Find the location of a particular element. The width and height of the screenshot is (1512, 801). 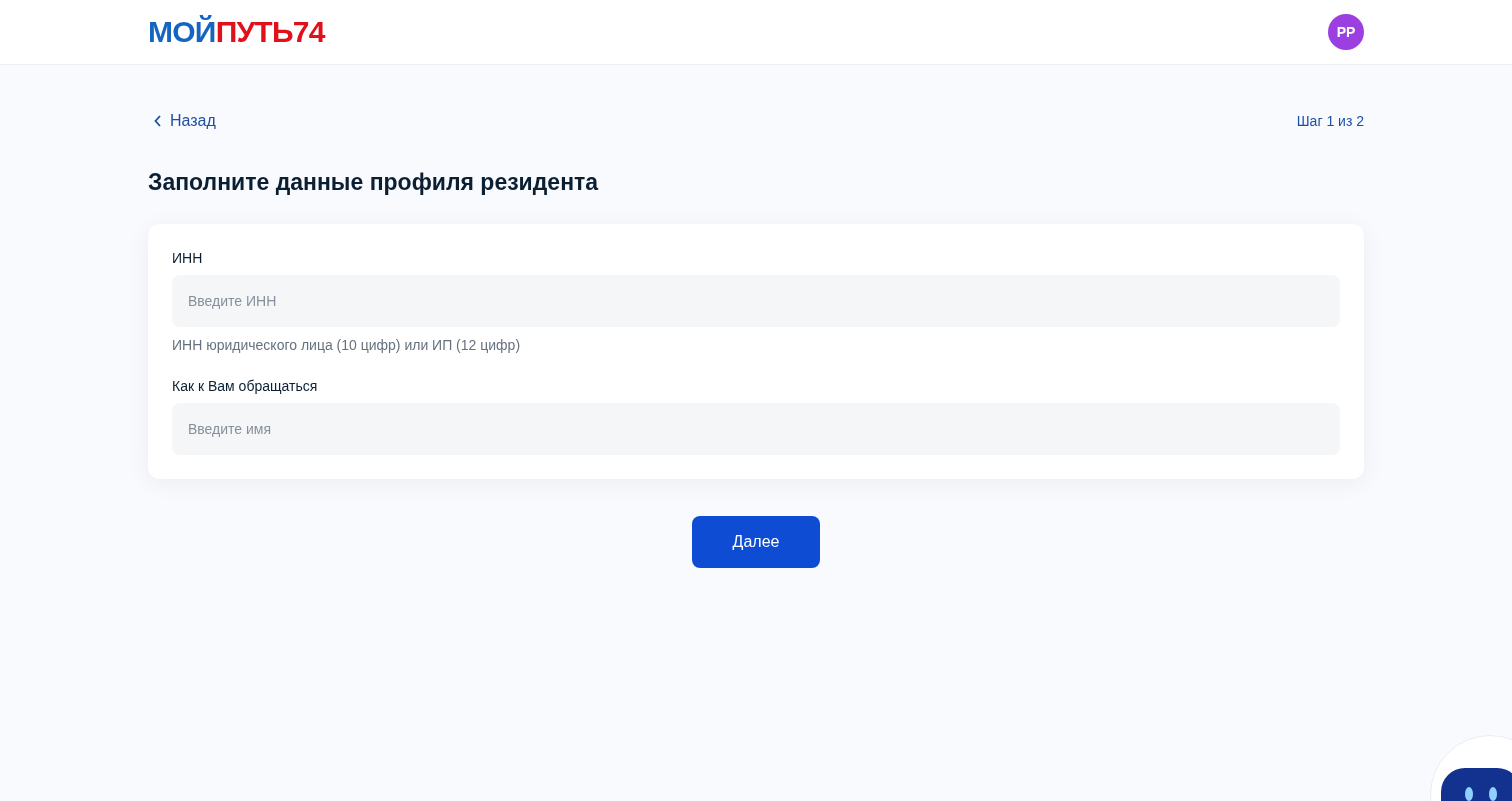

back-link: Назад is located at coordinates (182, 121).